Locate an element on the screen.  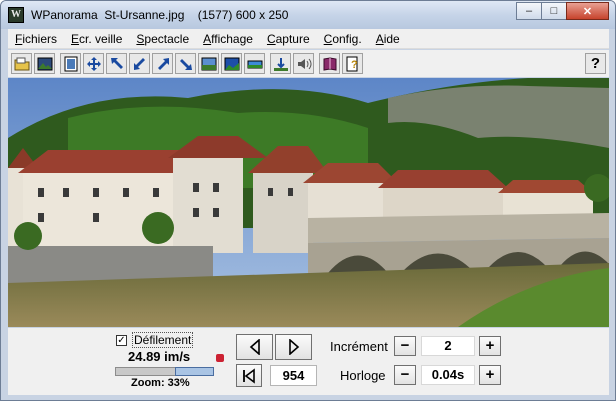
minimize-button: – is located at coordinates (529, 11).